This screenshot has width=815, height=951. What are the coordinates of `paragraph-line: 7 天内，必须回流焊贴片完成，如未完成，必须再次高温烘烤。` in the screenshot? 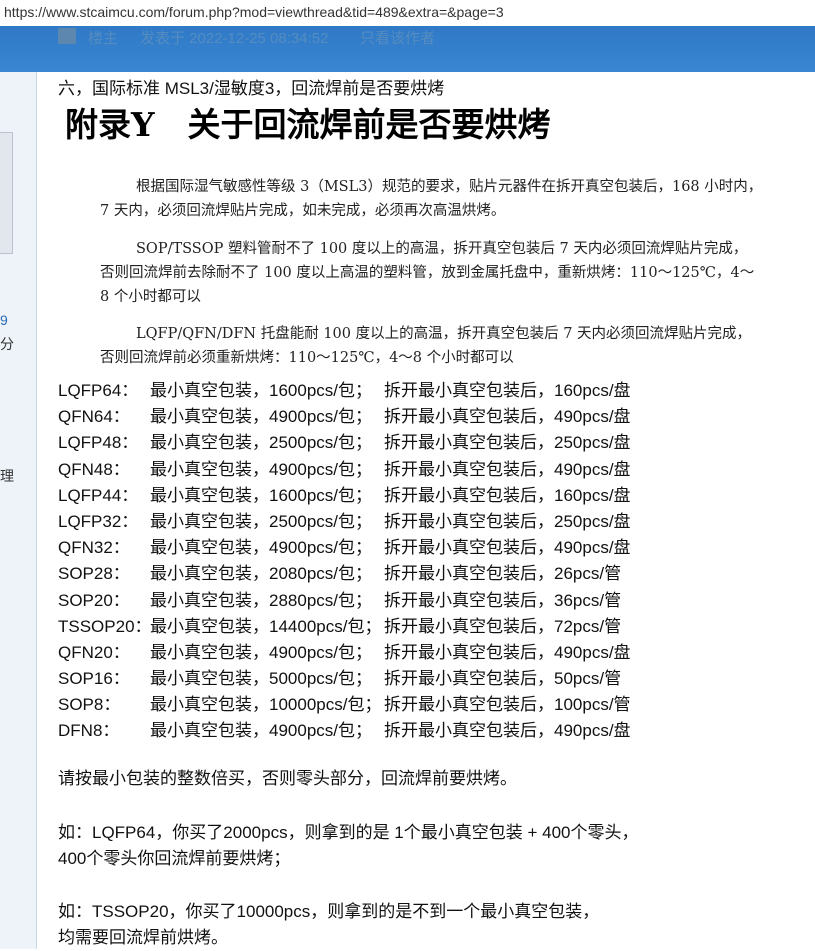 It's located at (303, 211).